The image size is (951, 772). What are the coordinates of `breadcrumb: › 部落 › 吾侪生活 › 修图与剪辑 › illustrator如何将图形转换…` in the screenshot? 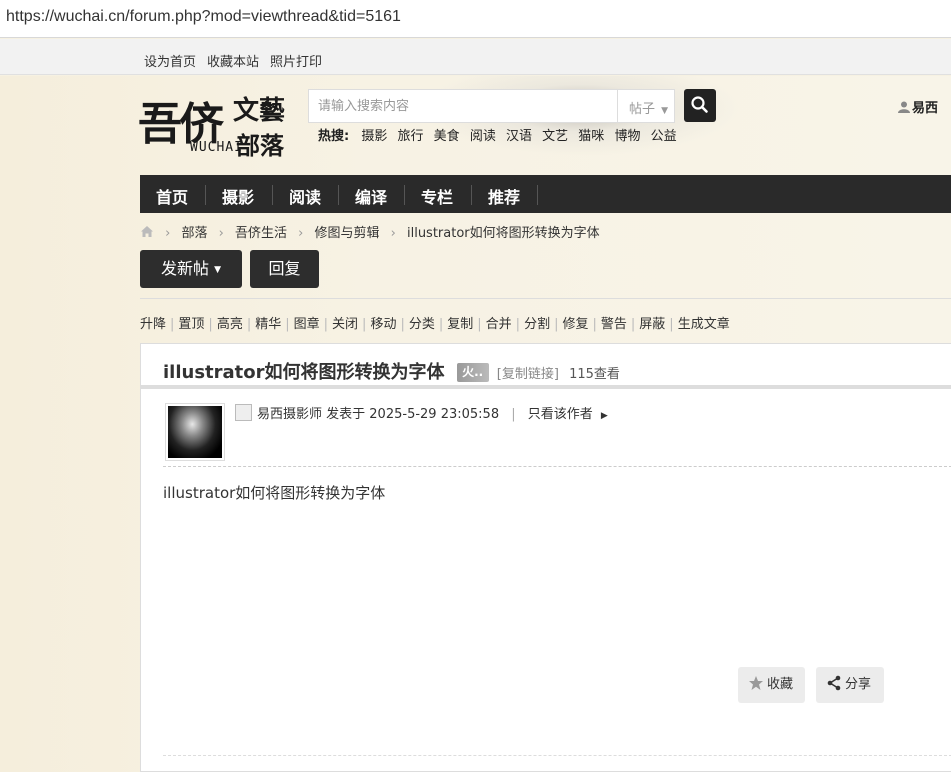 It's located at (370, 231).